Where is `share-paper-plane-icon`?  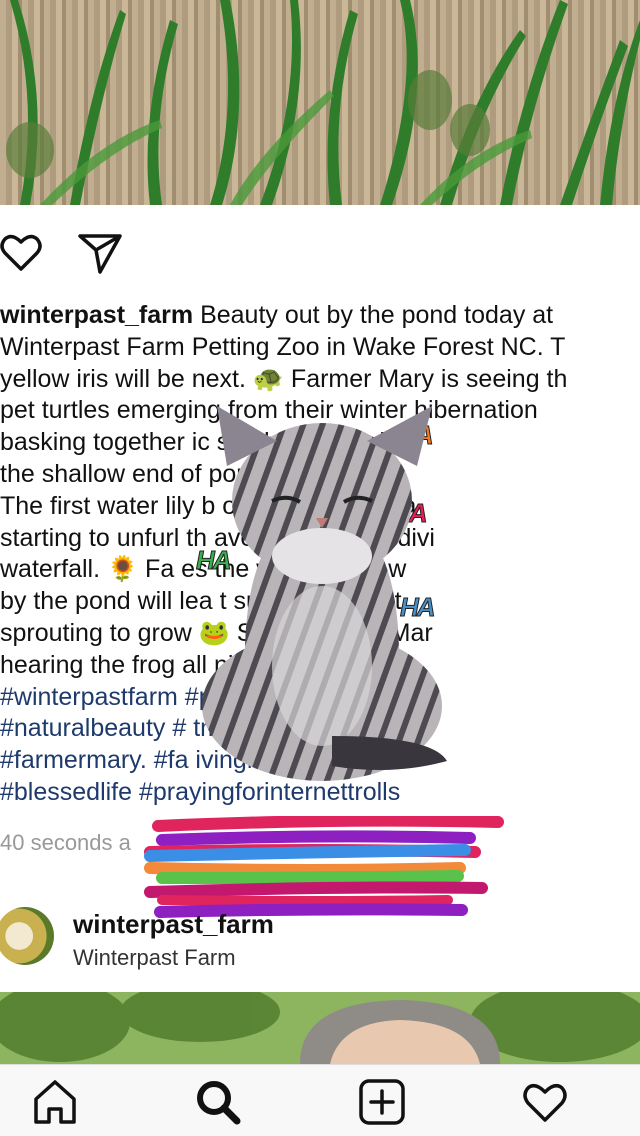 share-paper-plane-icon is located at coordinates (100, 252).